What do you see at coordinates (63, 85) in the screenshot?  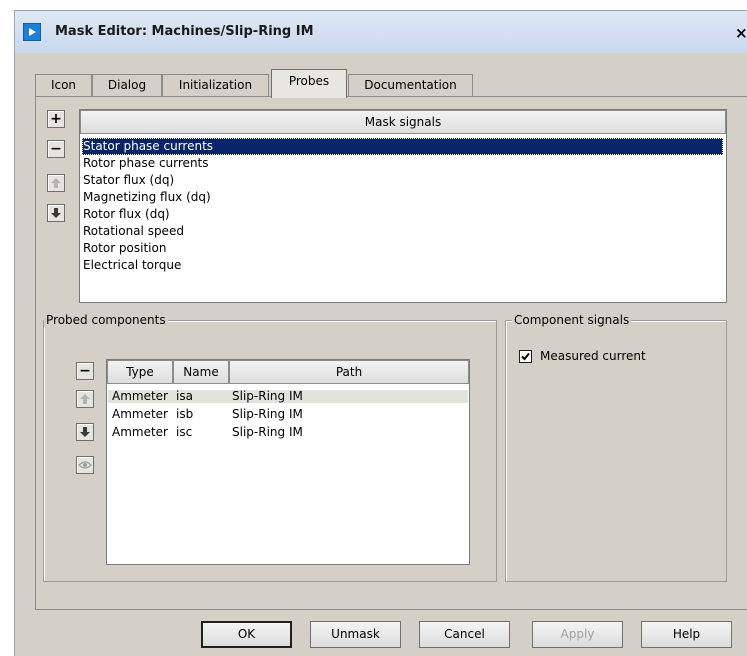 I see `tab-icon: Icon` at bounding box center [63, 85].